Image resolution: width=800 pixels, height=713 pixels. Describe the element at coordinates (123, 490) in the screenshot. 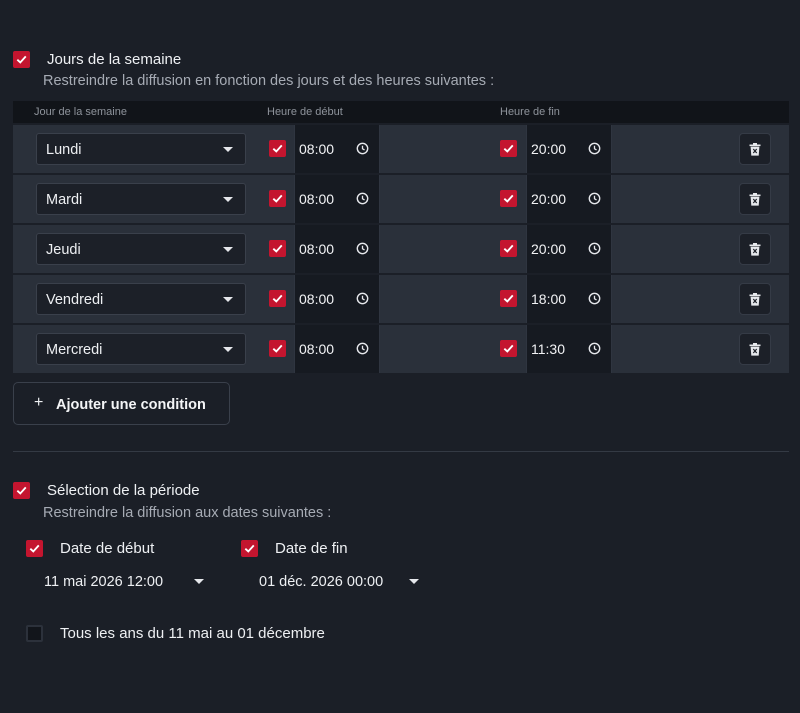

I see `period-section-title: Sélection de la période` at that location.